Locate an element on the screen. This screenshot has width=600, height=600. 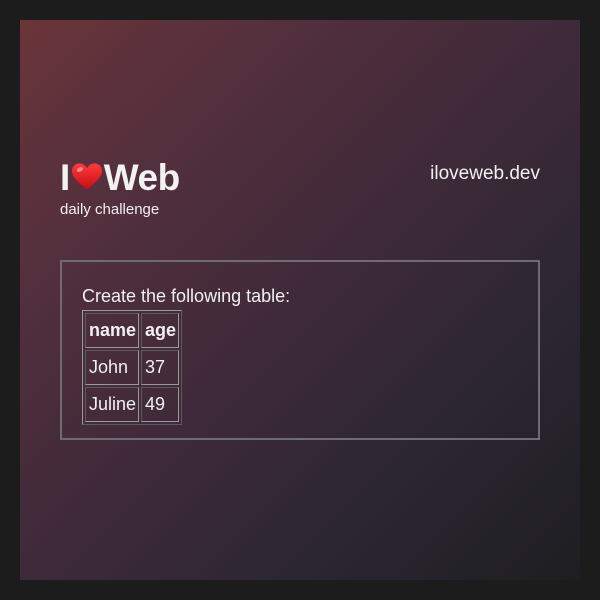
header-age: age is located at coordinates (160, 330).